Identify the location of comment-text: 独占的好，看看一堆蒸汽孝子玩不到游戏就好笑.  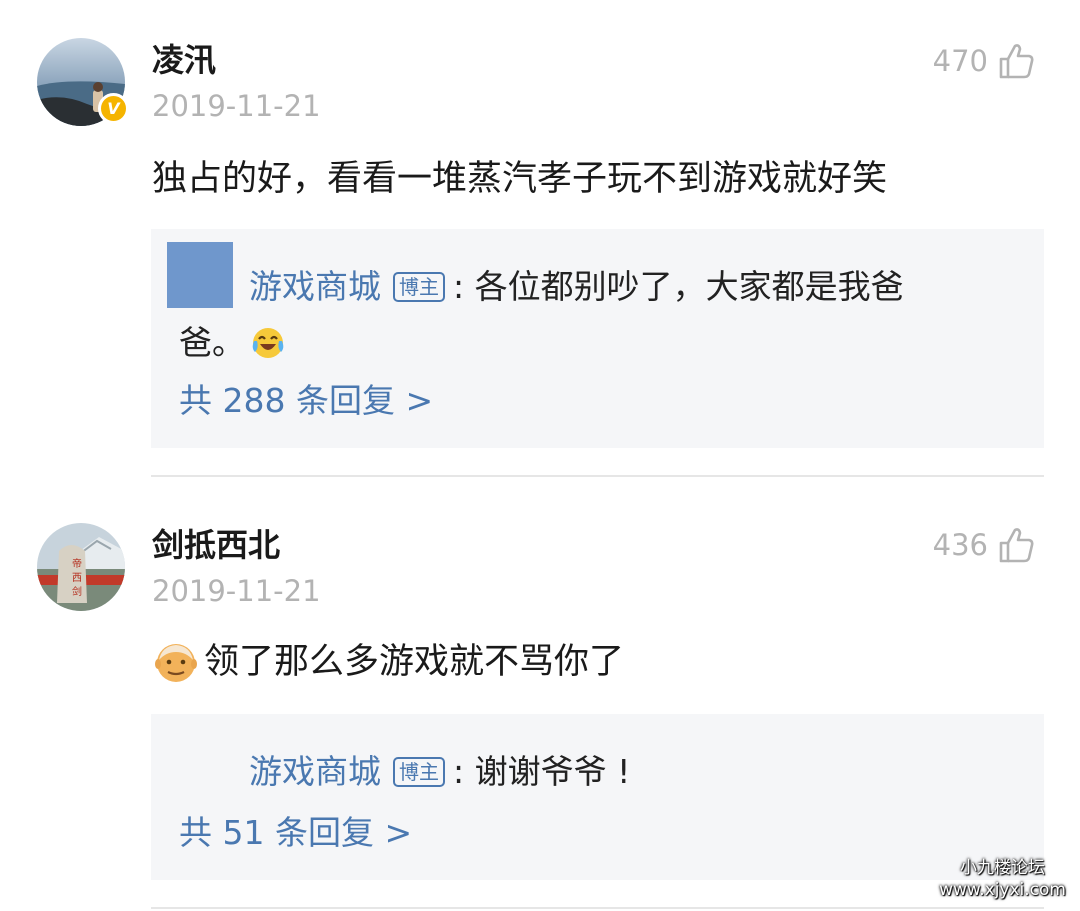
(520, 179).